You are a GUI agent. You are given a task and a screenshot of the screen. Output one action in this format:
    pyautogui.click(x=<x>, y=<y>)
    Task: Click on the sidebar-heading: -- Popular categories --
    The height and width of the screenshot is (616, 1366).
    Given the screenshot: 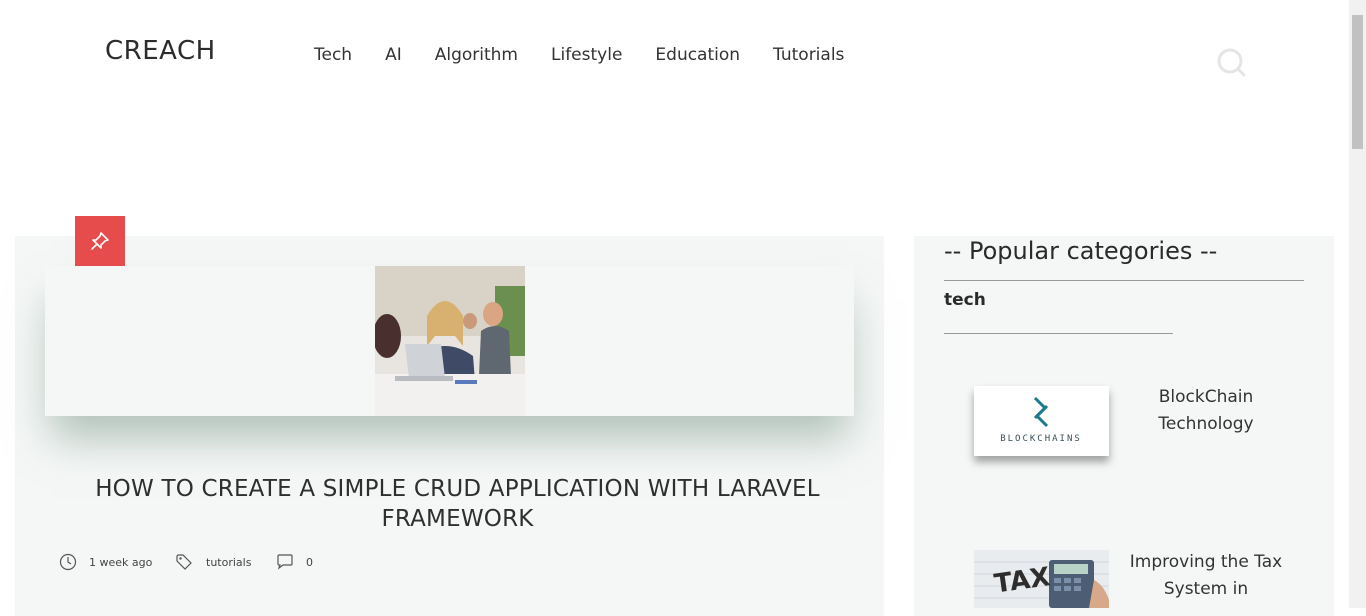 What is the action you would take?
    pyautogui.click(x=1081, y=251)
    